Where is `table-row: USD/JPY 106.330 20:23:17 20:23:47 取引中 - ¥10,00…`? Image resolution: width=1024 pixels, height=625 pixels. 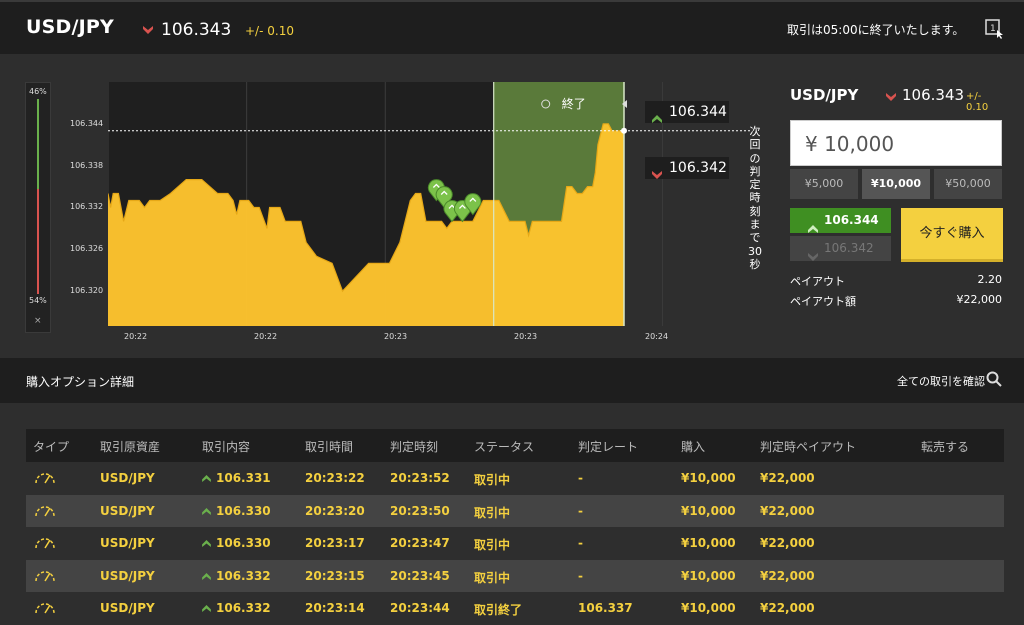
table-row: USD/JPY 106.330 20:23:17 20:23:47 取引中 - ¥10,00… is located at coordinates (515, 543).